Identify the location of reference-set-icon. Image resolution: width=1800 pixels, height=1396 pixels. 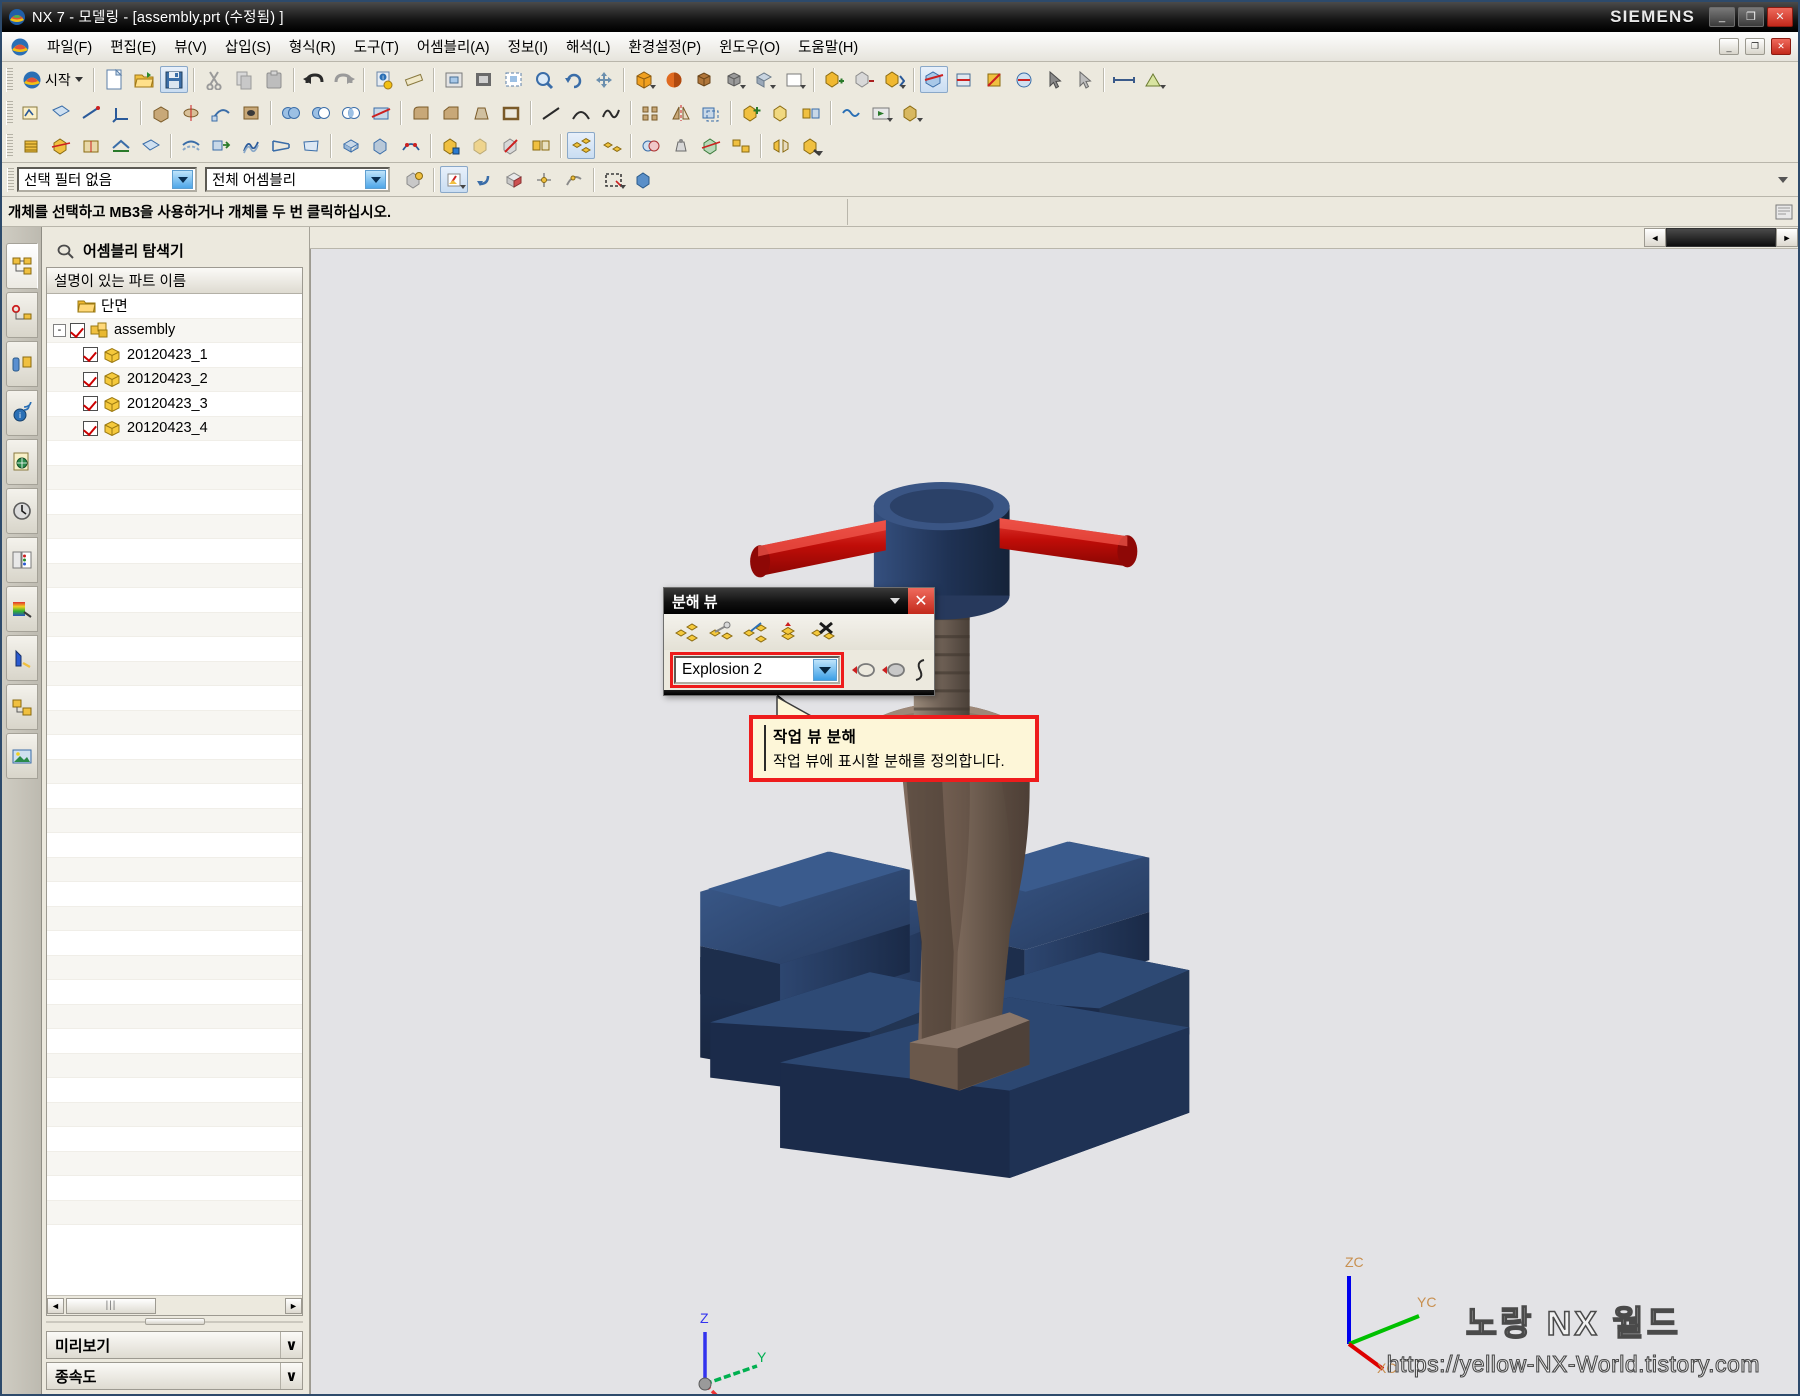
(541, 145).